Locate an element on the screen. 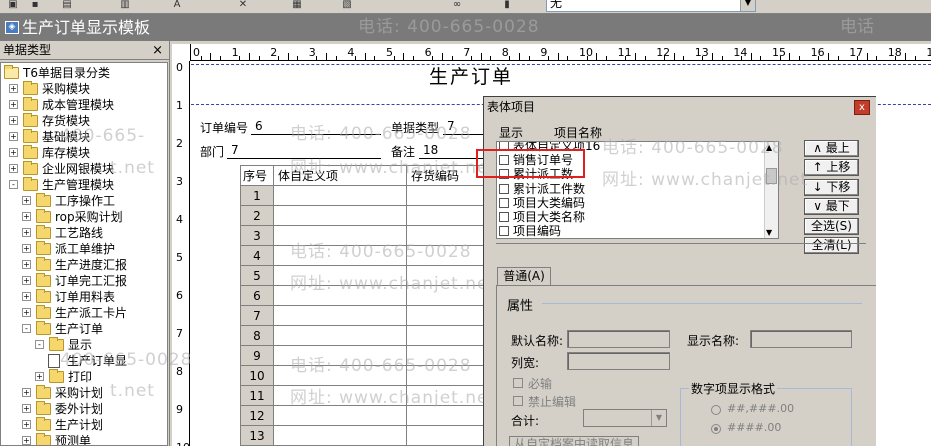 The height and width of the screenshot is (446, 931). delete-icon: ✕ is located at coordinates (243, 5).